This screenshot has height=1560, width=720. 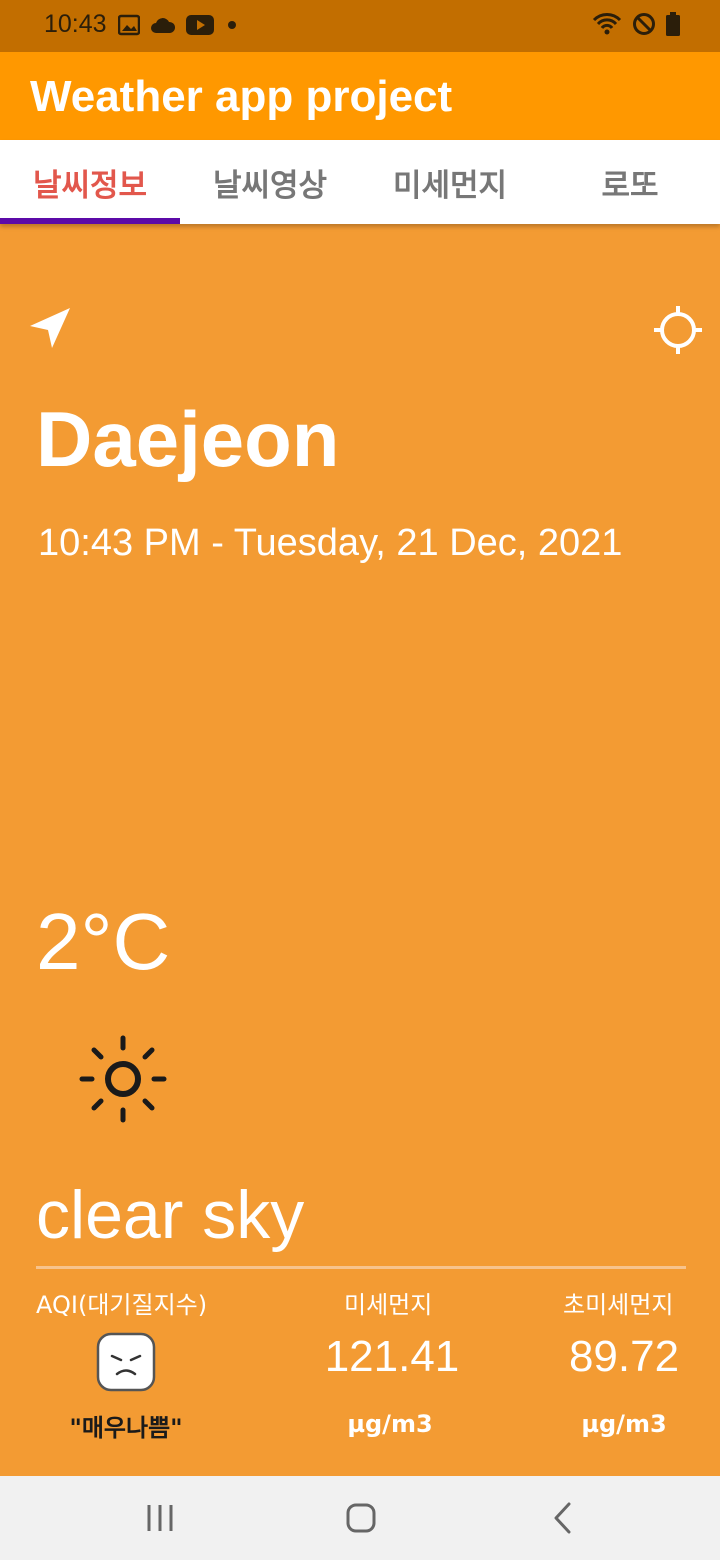 I want to click on image-icon, so click(x=129, y=25).